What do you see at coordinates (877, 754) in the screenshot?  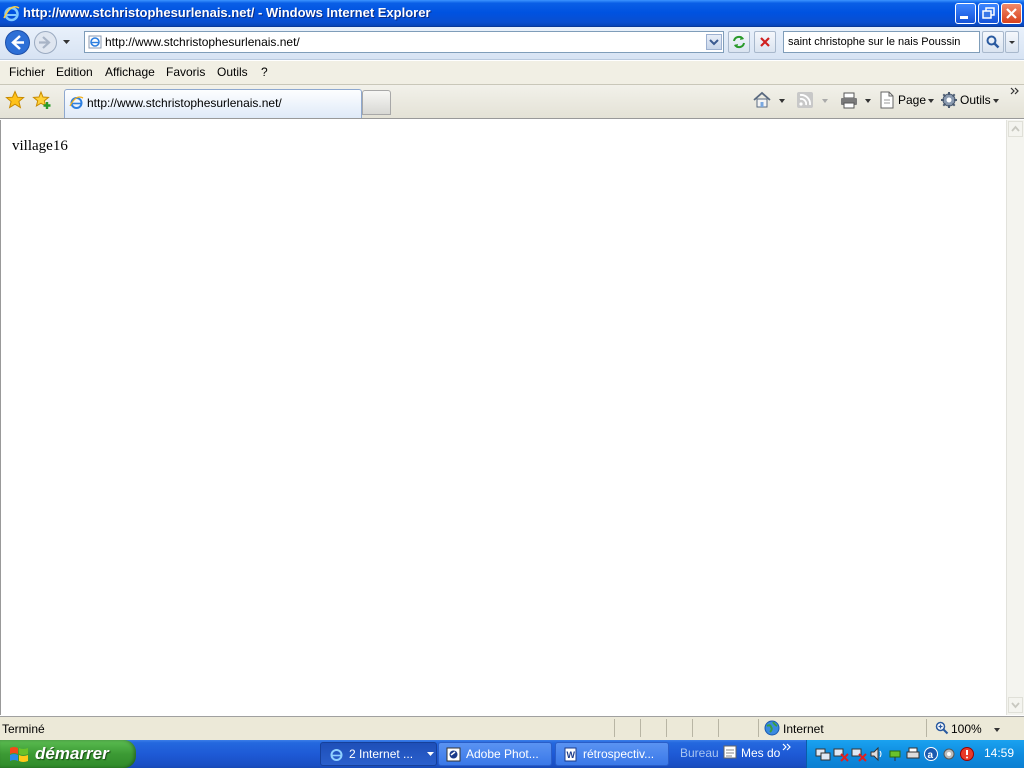 I see `volume-icon` at bounding box center [877, 754].